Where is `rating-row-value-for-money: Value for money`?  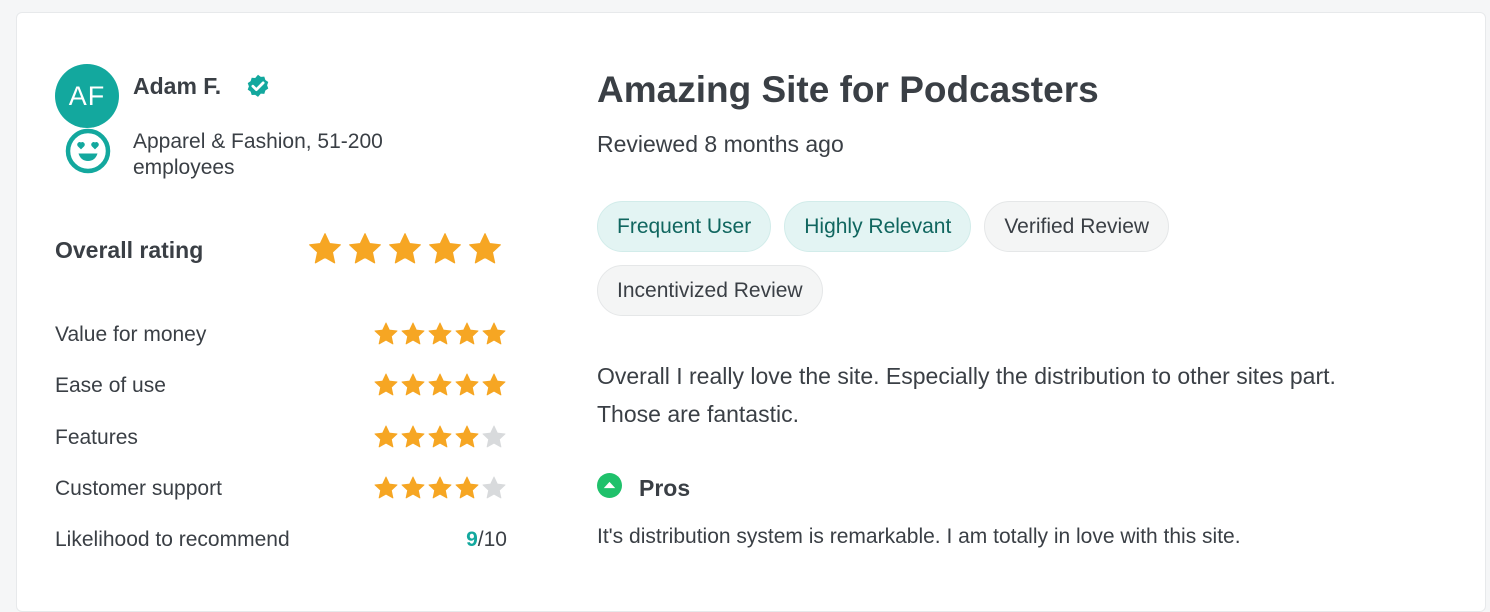 rating-row-value-for-money: Value for money is located at coordinates (281, 334).